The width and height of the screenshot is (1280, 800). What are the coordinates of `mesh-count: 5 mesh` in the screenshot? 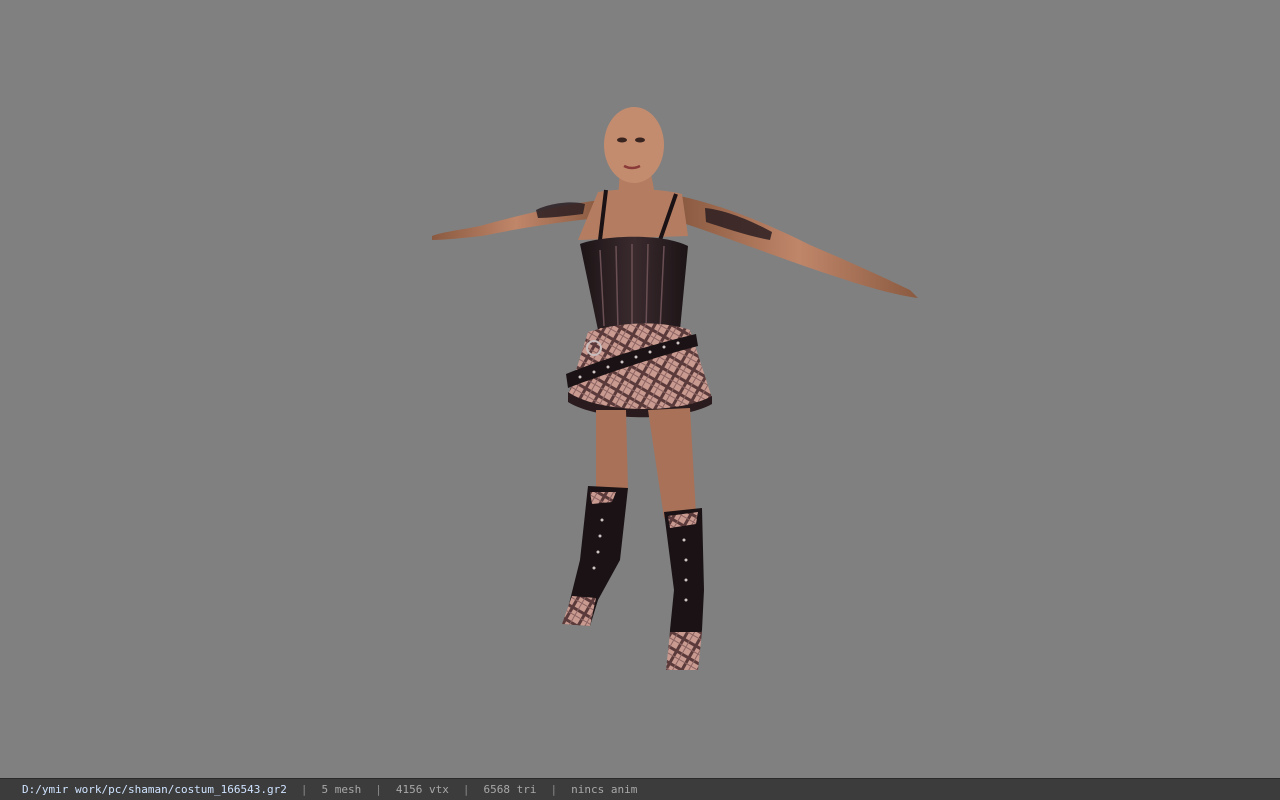 It's located at (341, 789).